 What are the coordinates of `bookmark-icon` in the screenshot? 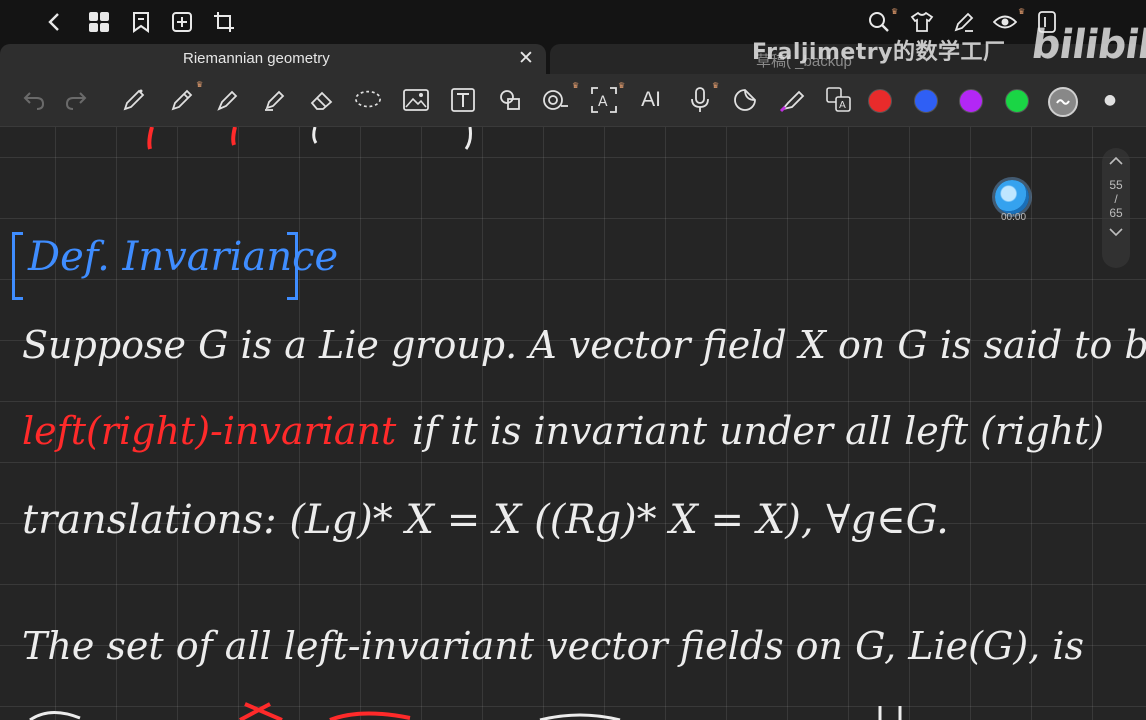 It's located at (141, 22).